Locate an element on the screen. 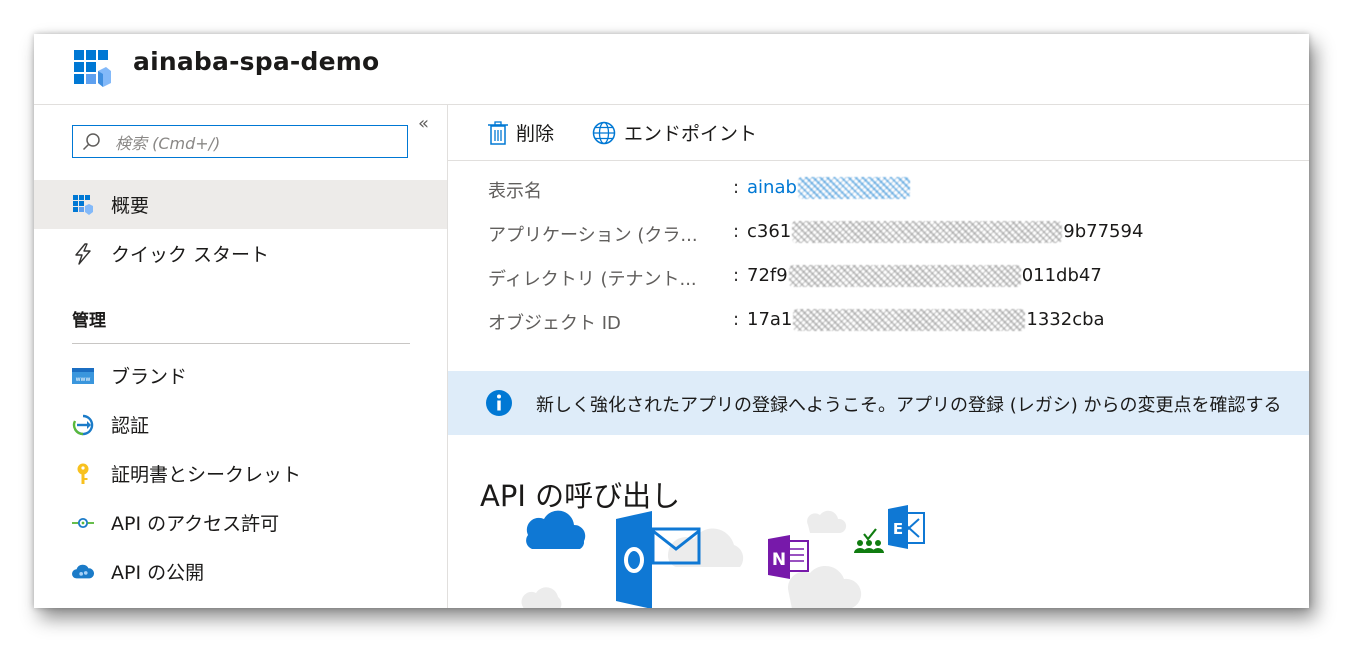 This screenshot has width=1372, height=672. sidebar-item-expose-api: API の公開 is located at coordinates (240, 571).